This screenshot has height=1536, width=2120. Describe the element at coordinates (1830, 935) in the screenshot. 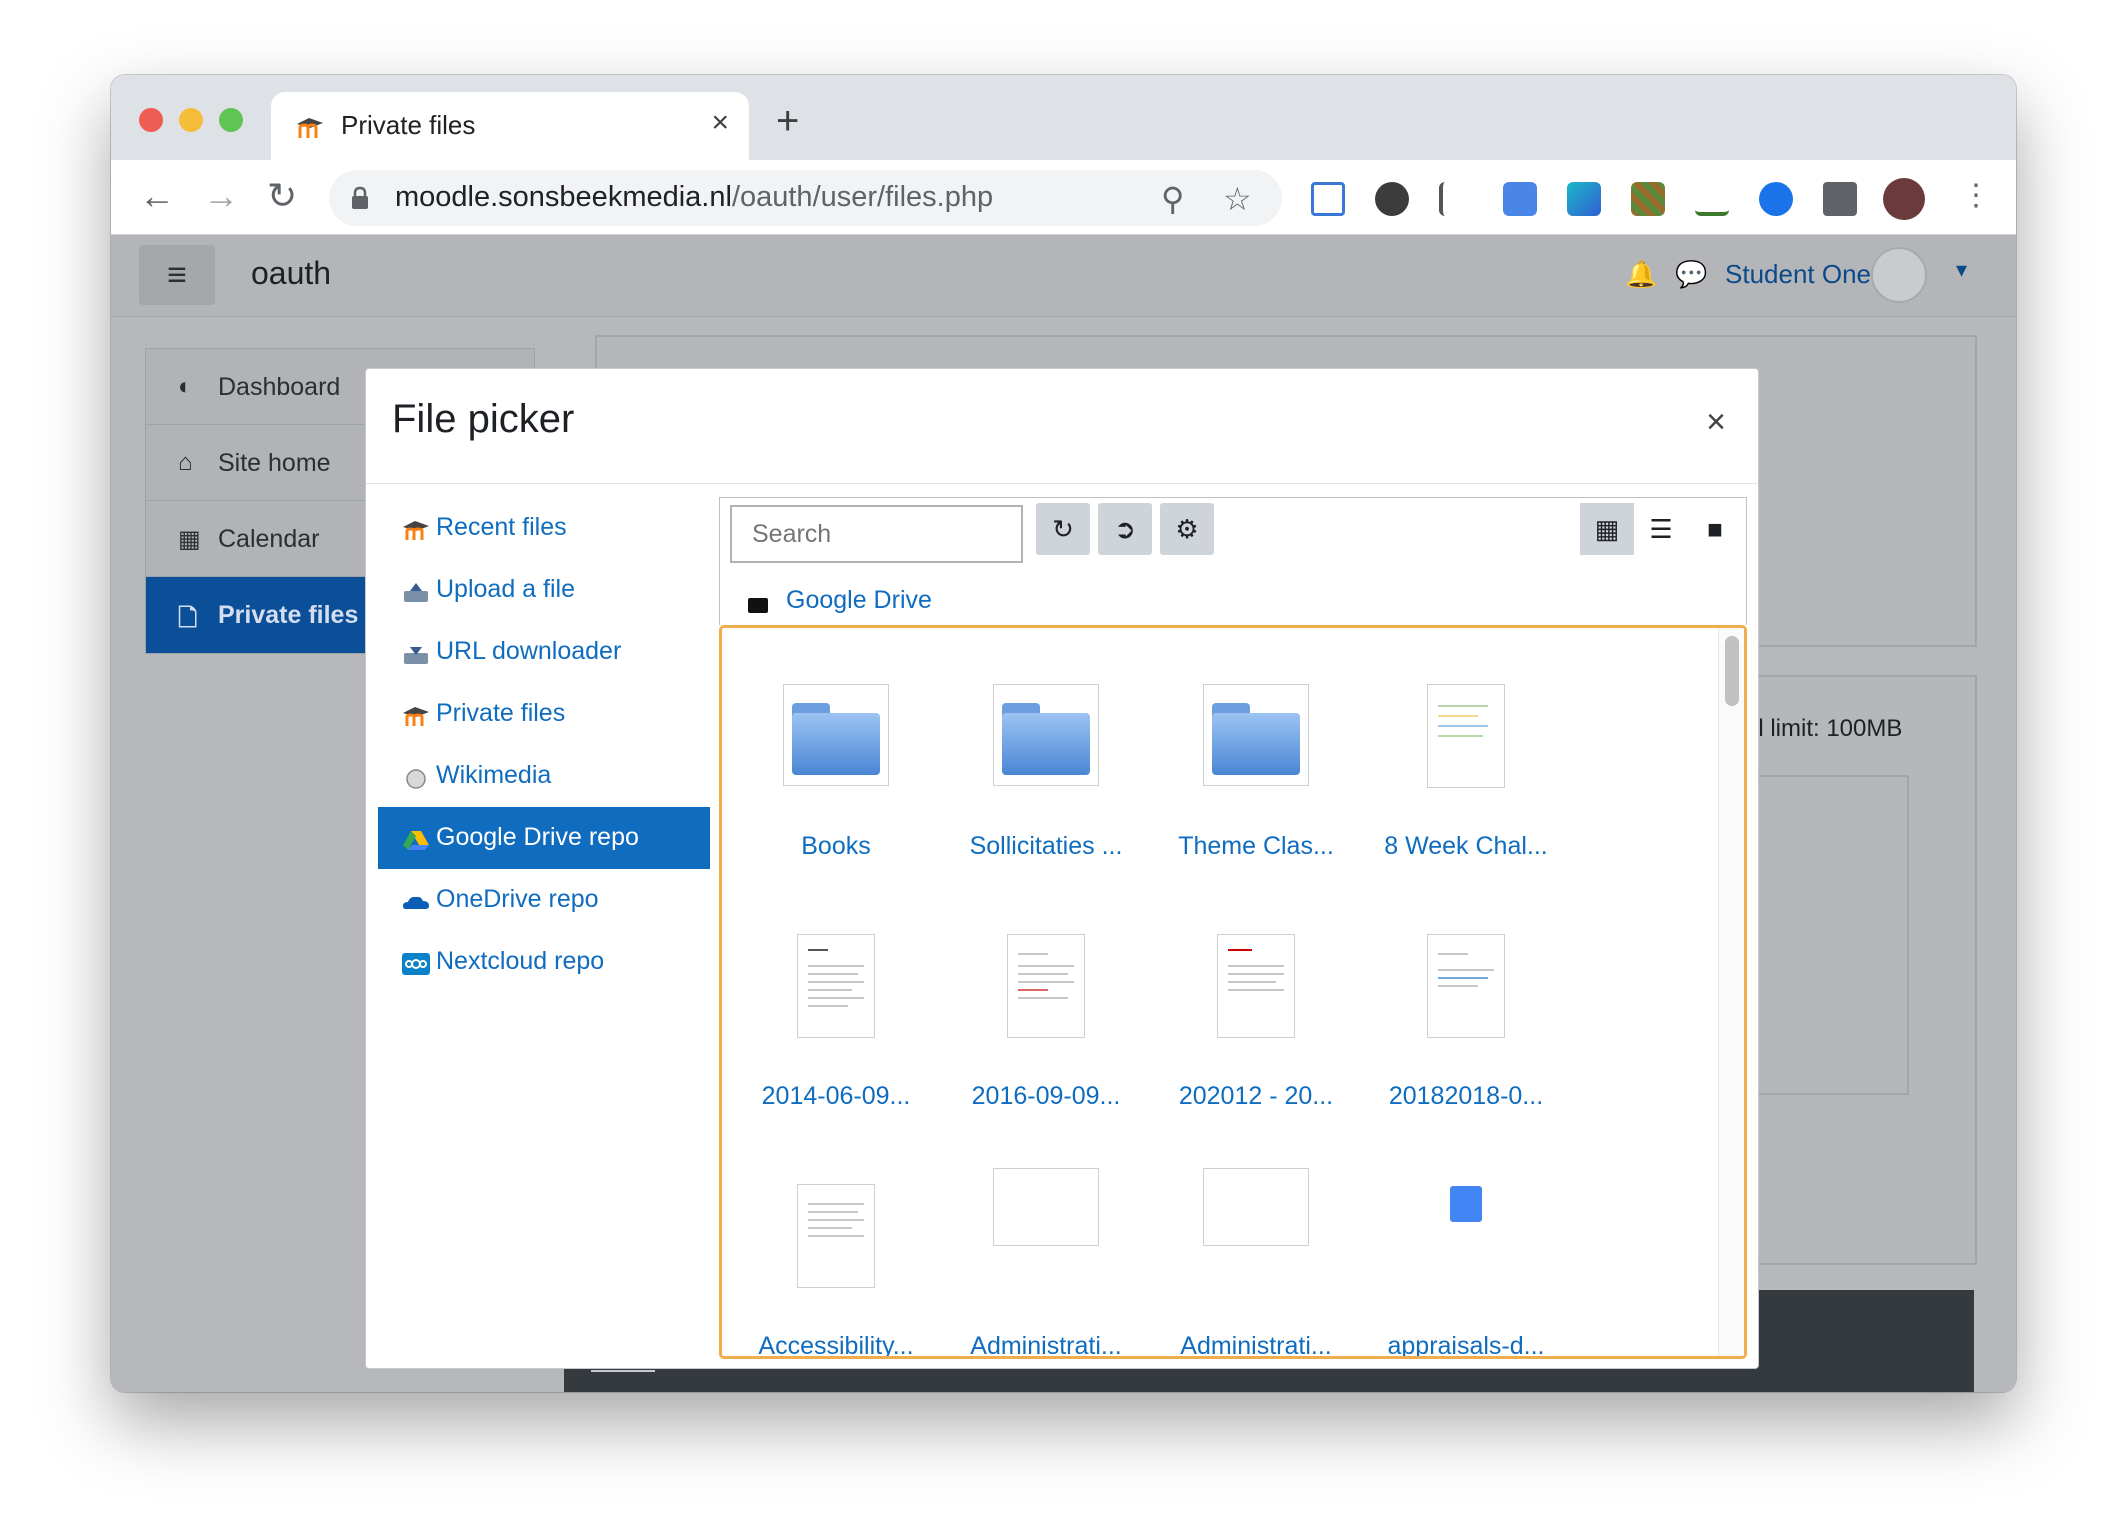

I see `background-filemanager` at that location.